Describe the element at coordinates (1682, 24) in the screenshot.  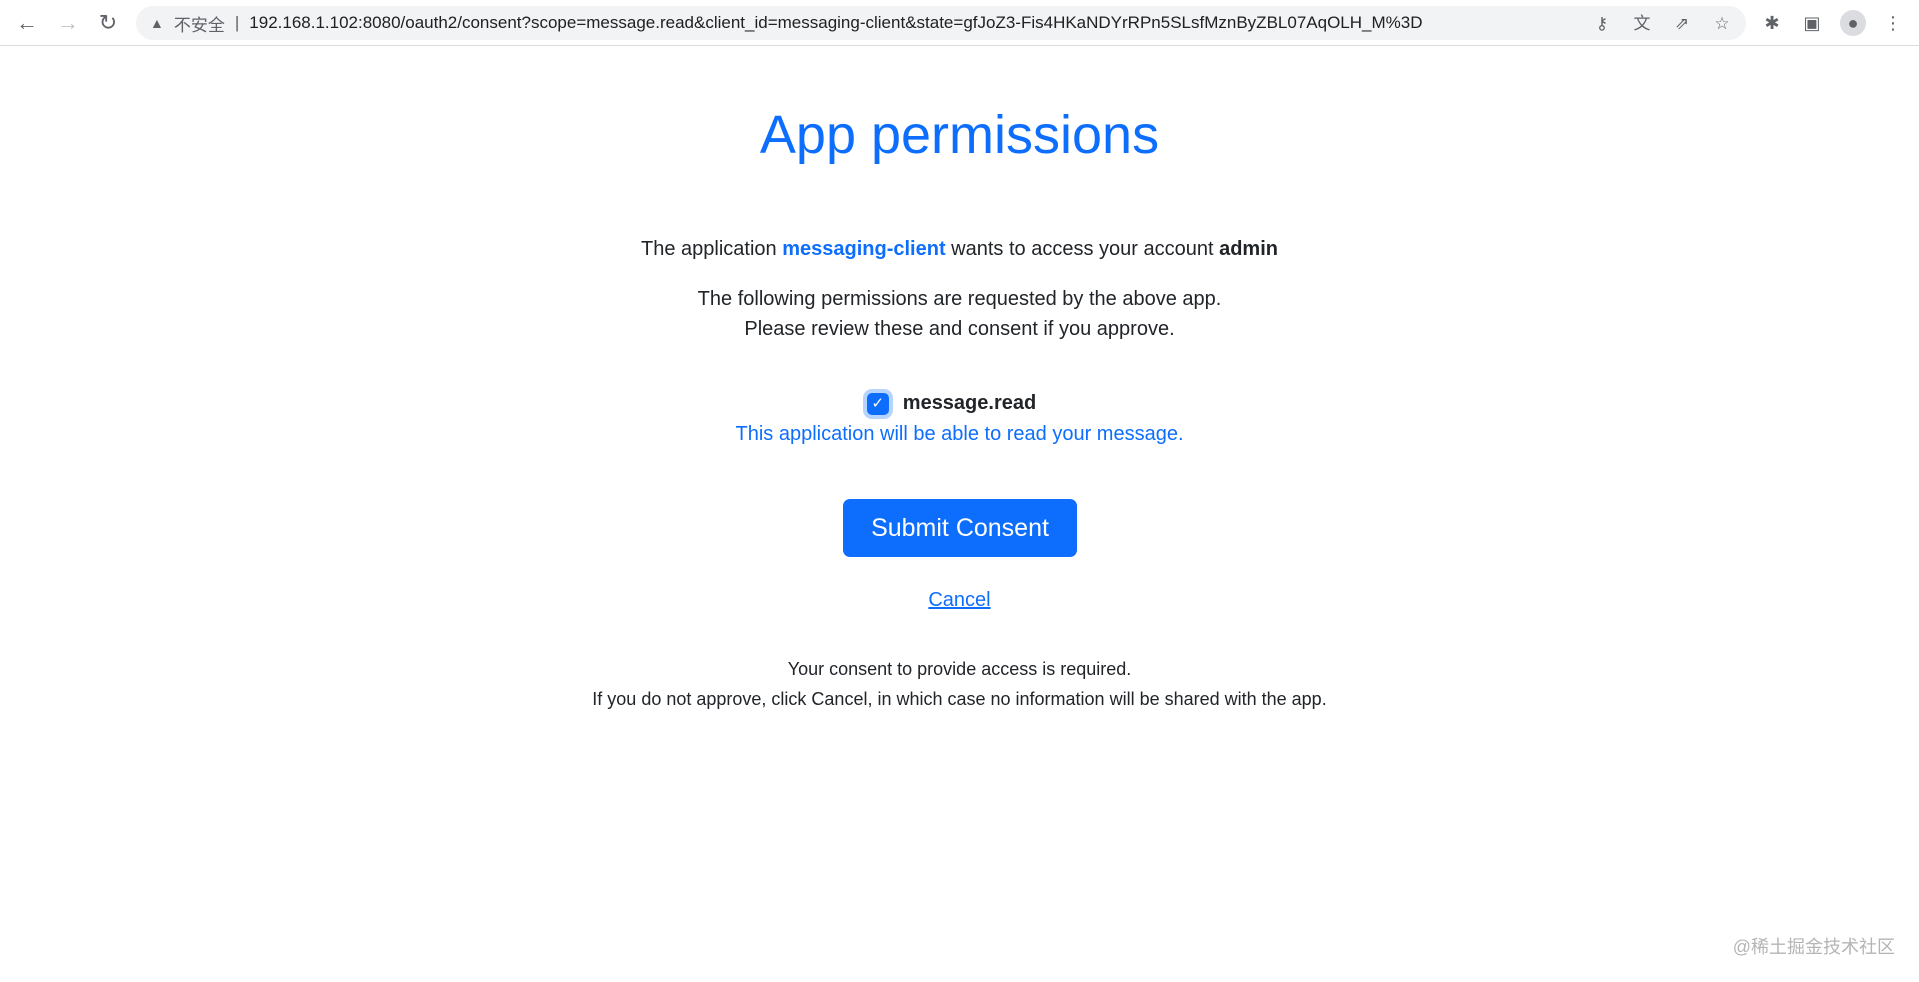
I see `share-icon: ⇗` at that location.